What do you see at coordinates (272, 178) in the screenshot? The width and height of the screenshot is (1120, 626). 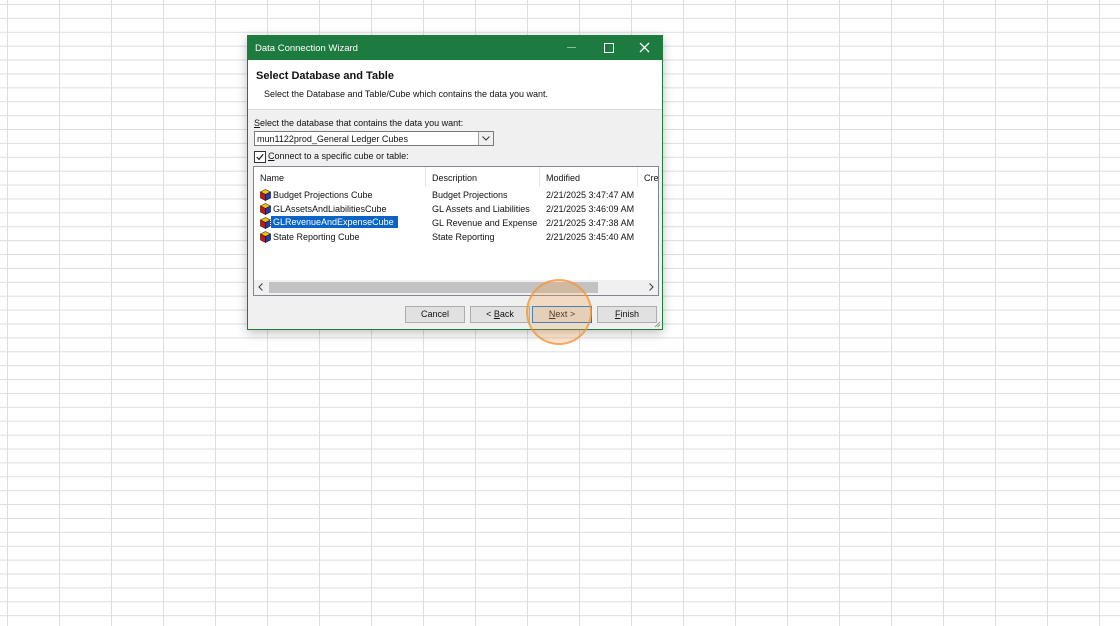 I see `column-header-label: Name` at bounding box center [272, 178].